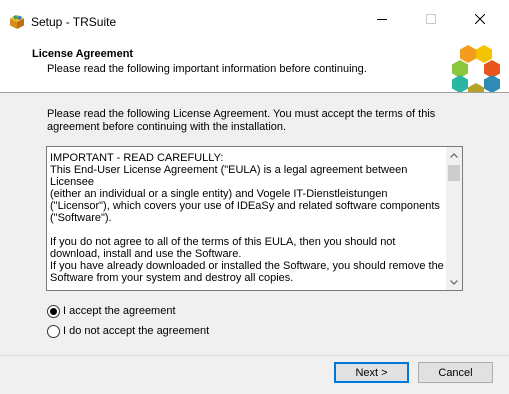 The height and width of the screenshot is (394, 509). What do you see at coordinates (136, 331) in the screenshot?
I see `decline-radio-label: I do not accept the agreement` at bounding box center [136, 331].